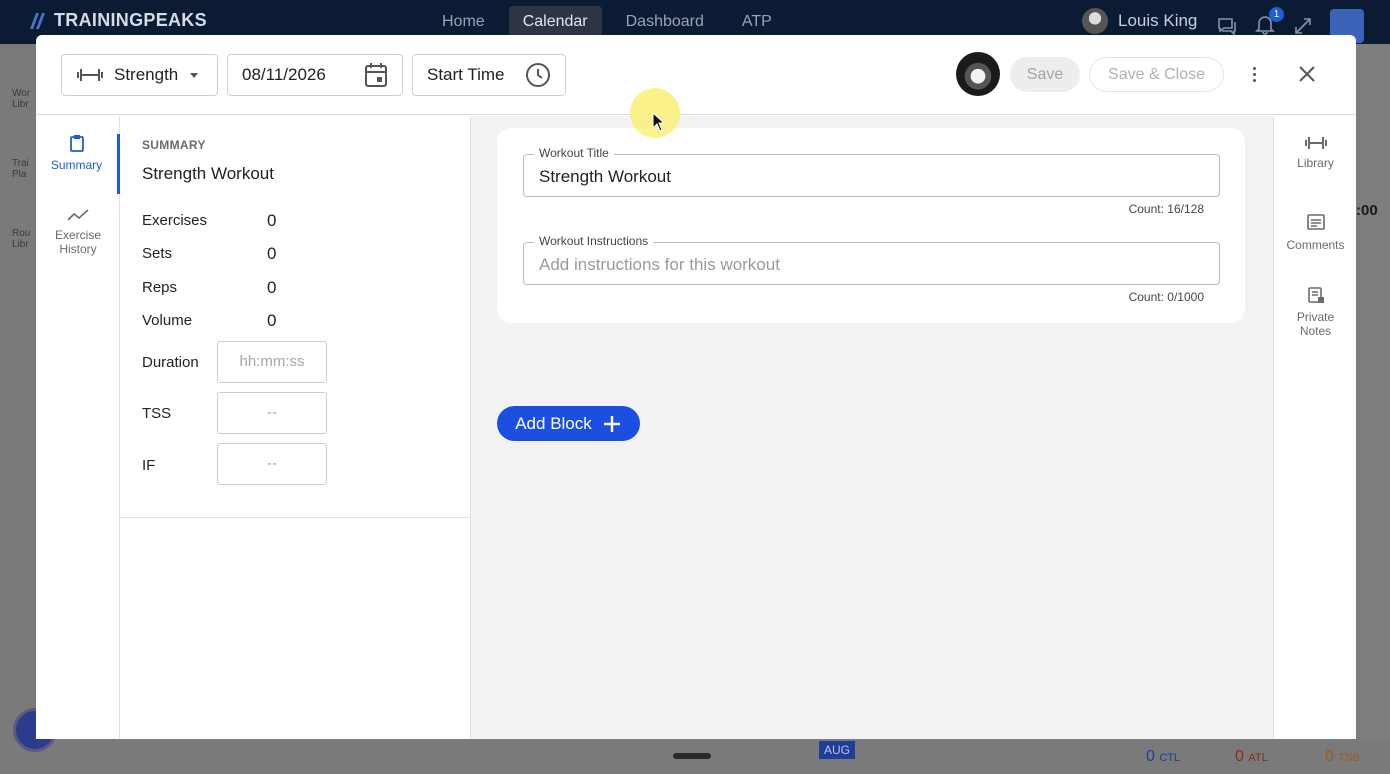 Image resolution: width=1390 pixels, height=774 pixels. What do you see at coordinates (209, 253) in the screenshot?
I see `stat-sets: Sets 0` at bounding box center [209, 253].